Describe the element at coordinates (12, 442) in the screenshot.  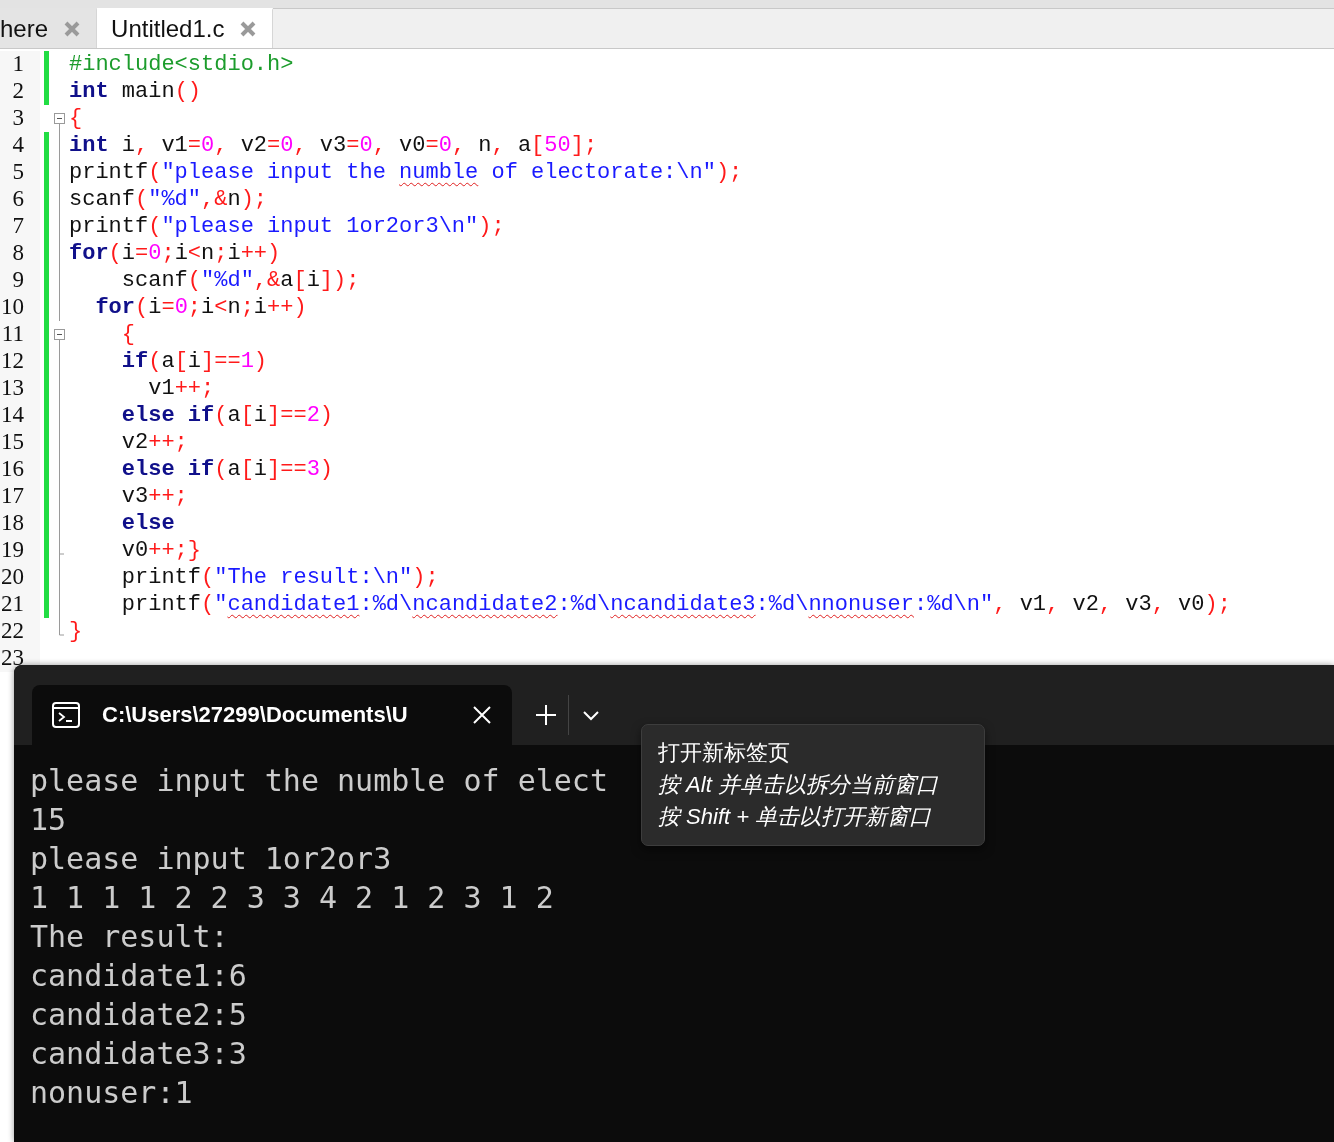
I see `line-number: 15` at that location.